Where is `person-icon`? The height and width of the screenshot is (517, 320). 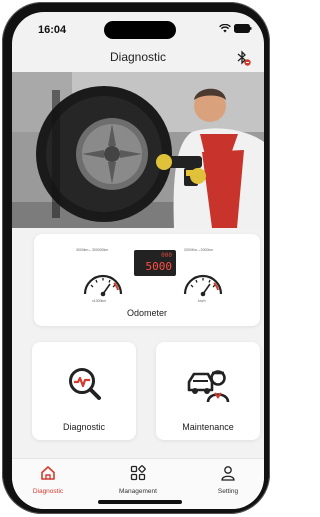 person-icon is located at coordinates (228, 473).